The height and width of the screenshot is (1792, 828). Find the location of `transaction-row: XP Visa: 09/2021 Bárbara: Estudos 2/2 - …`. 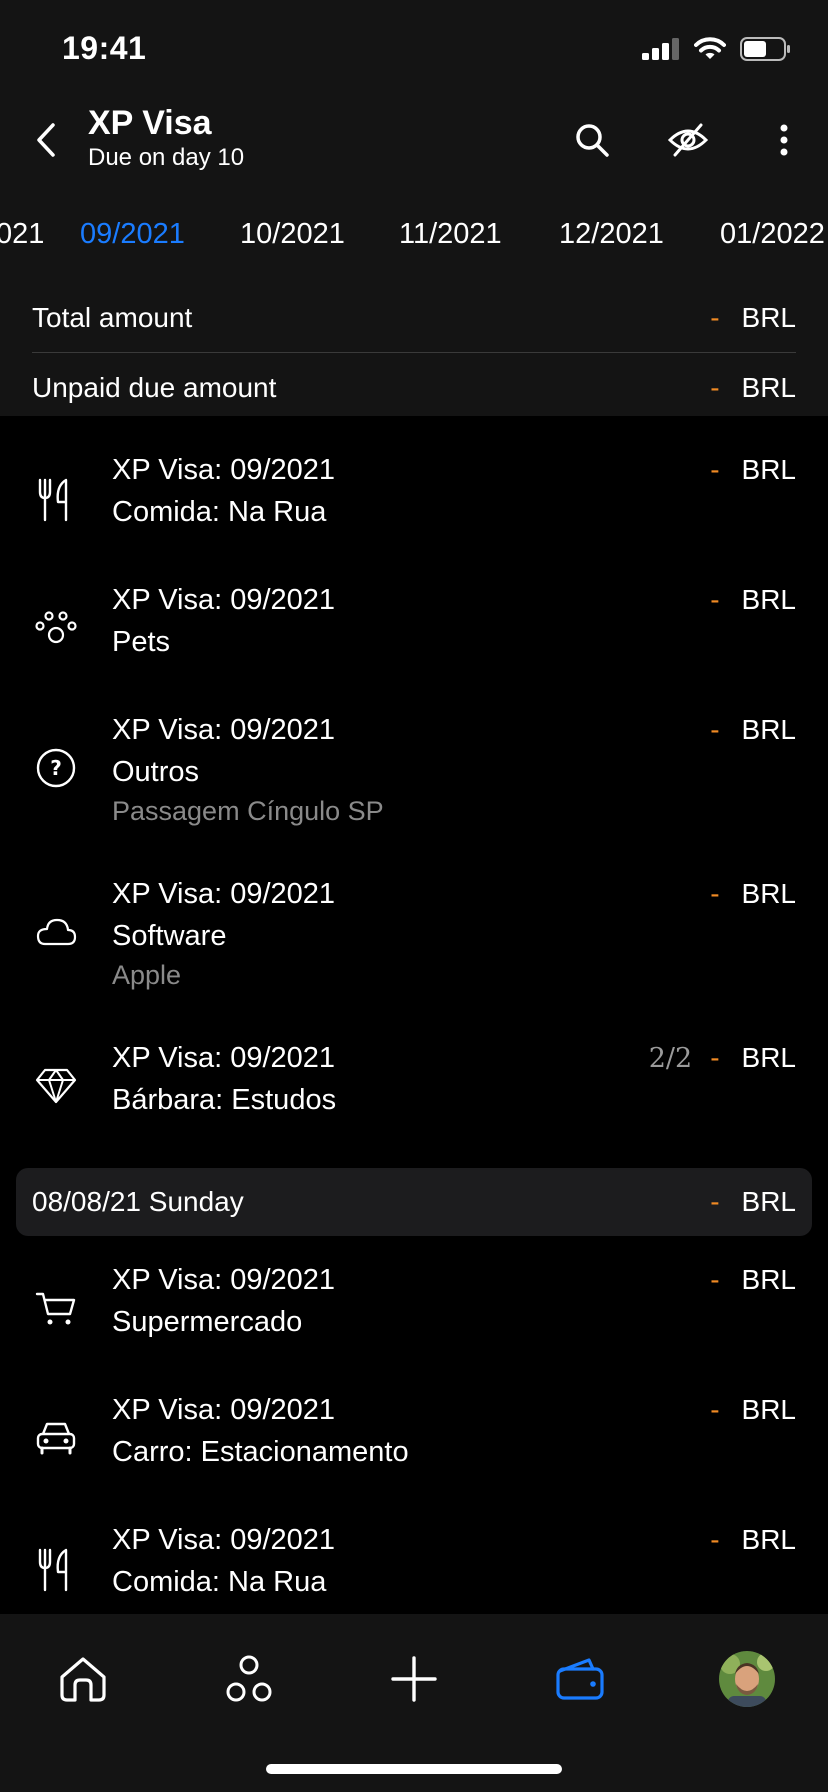

transaction-row: XP Visa: 09/2021 Bárbara: Estudos 2/2 - … is located at coordinates (414, 1088).